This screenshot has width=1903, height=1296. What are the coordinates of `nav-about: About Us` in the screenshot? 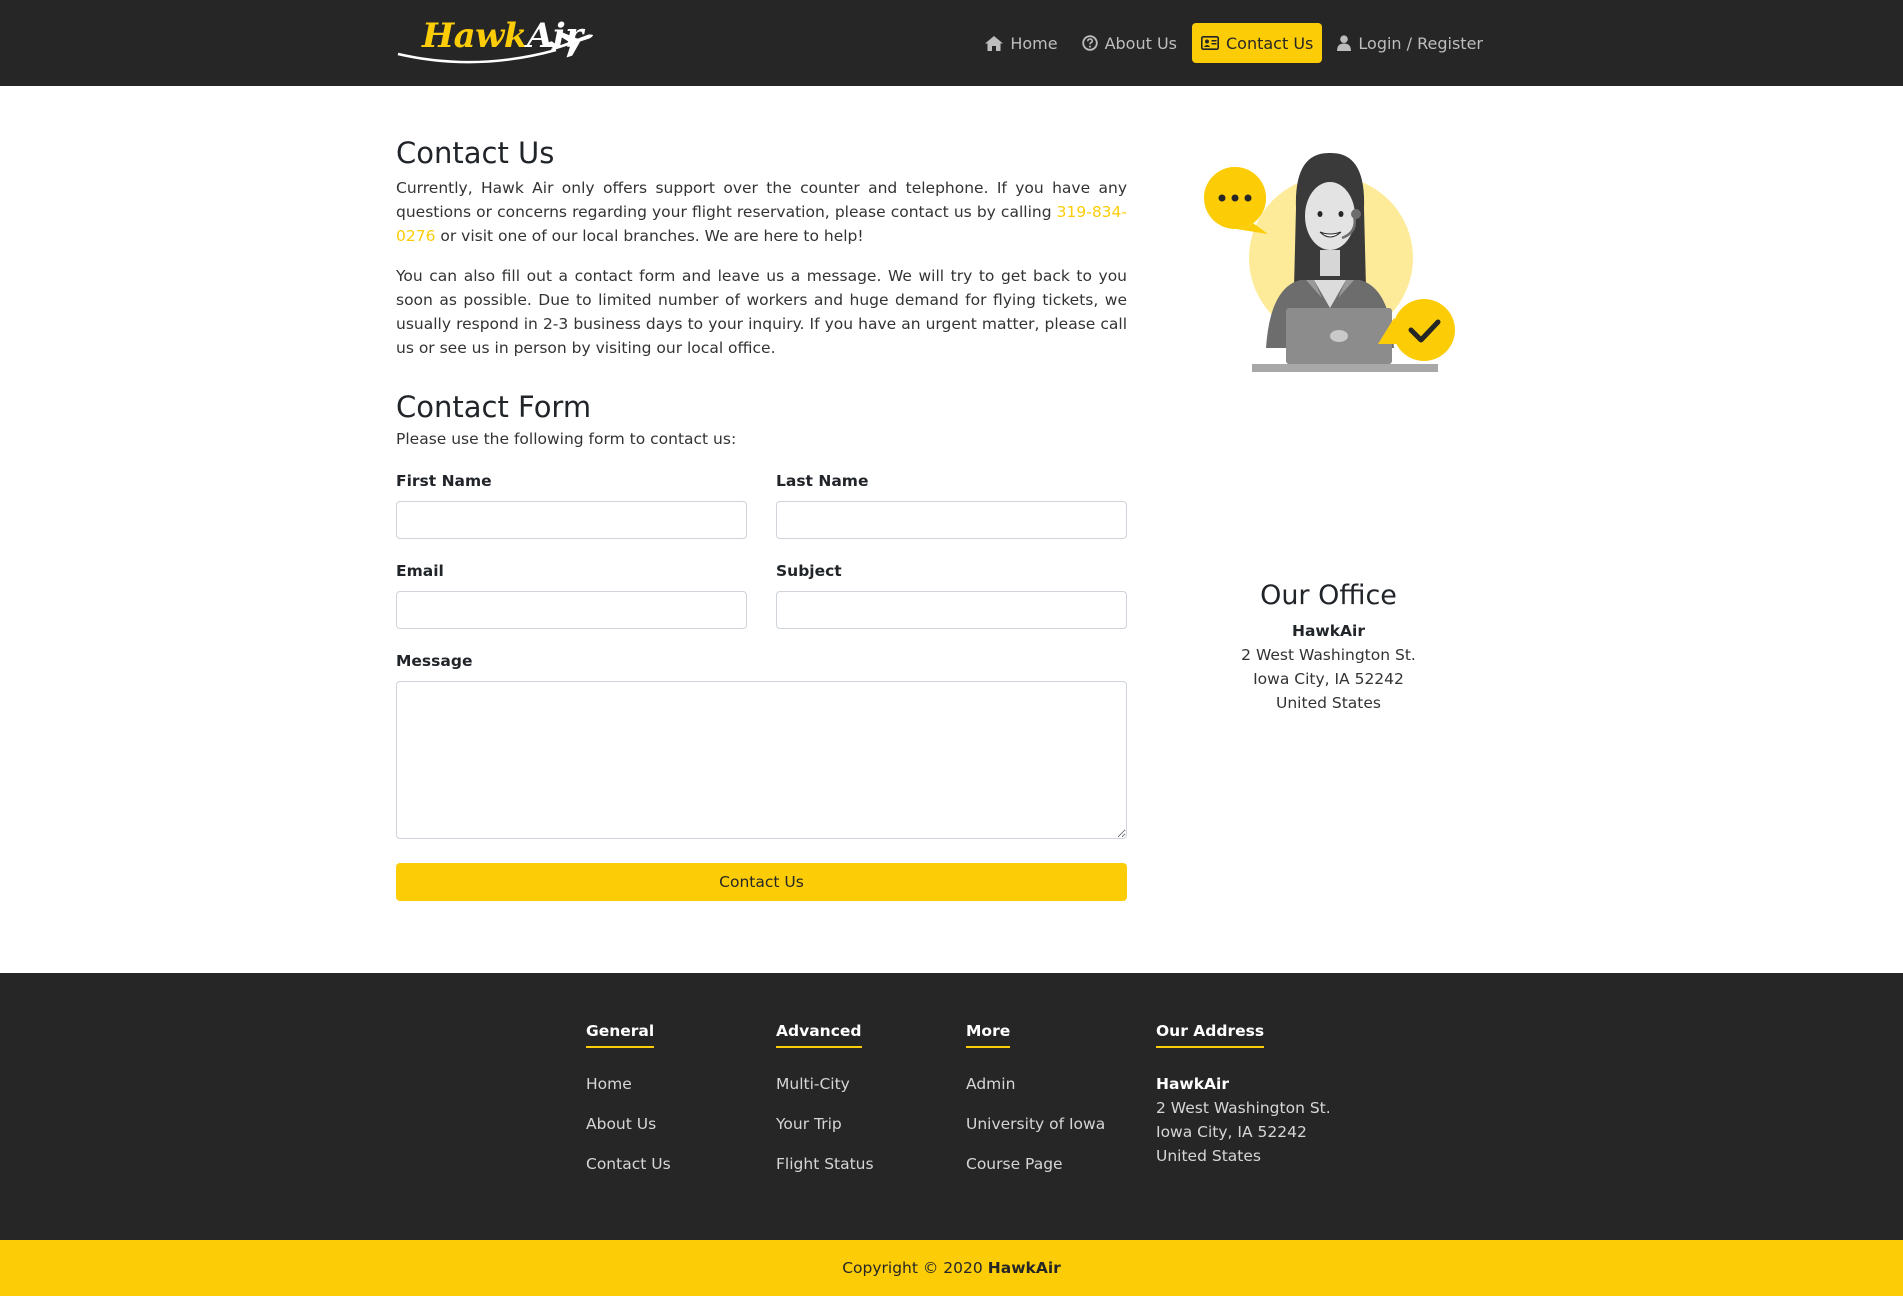 It's located at (1129, 43).